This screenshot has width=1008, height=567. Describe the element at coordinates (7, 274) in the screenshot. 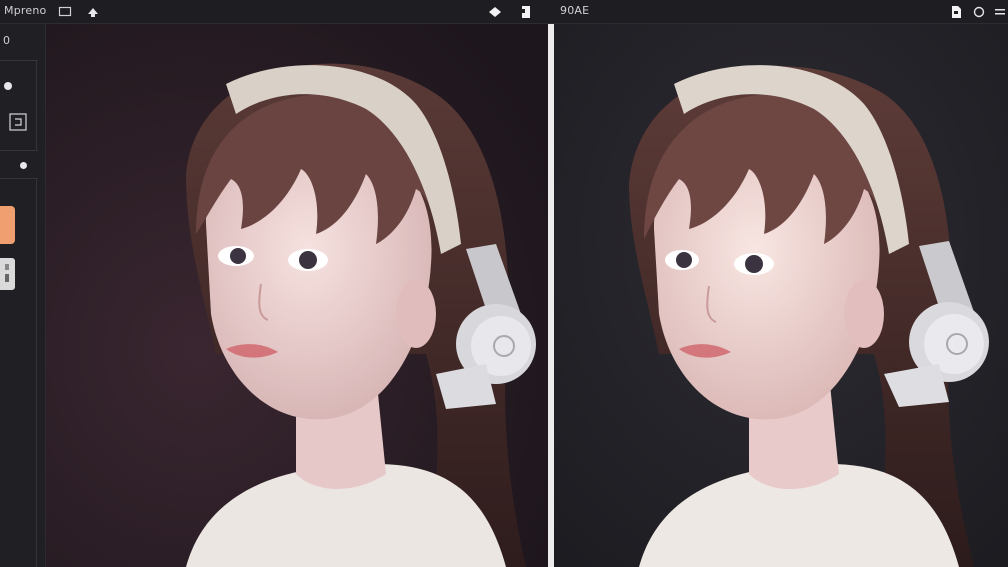

I see `layer-thumbnail` at that location.